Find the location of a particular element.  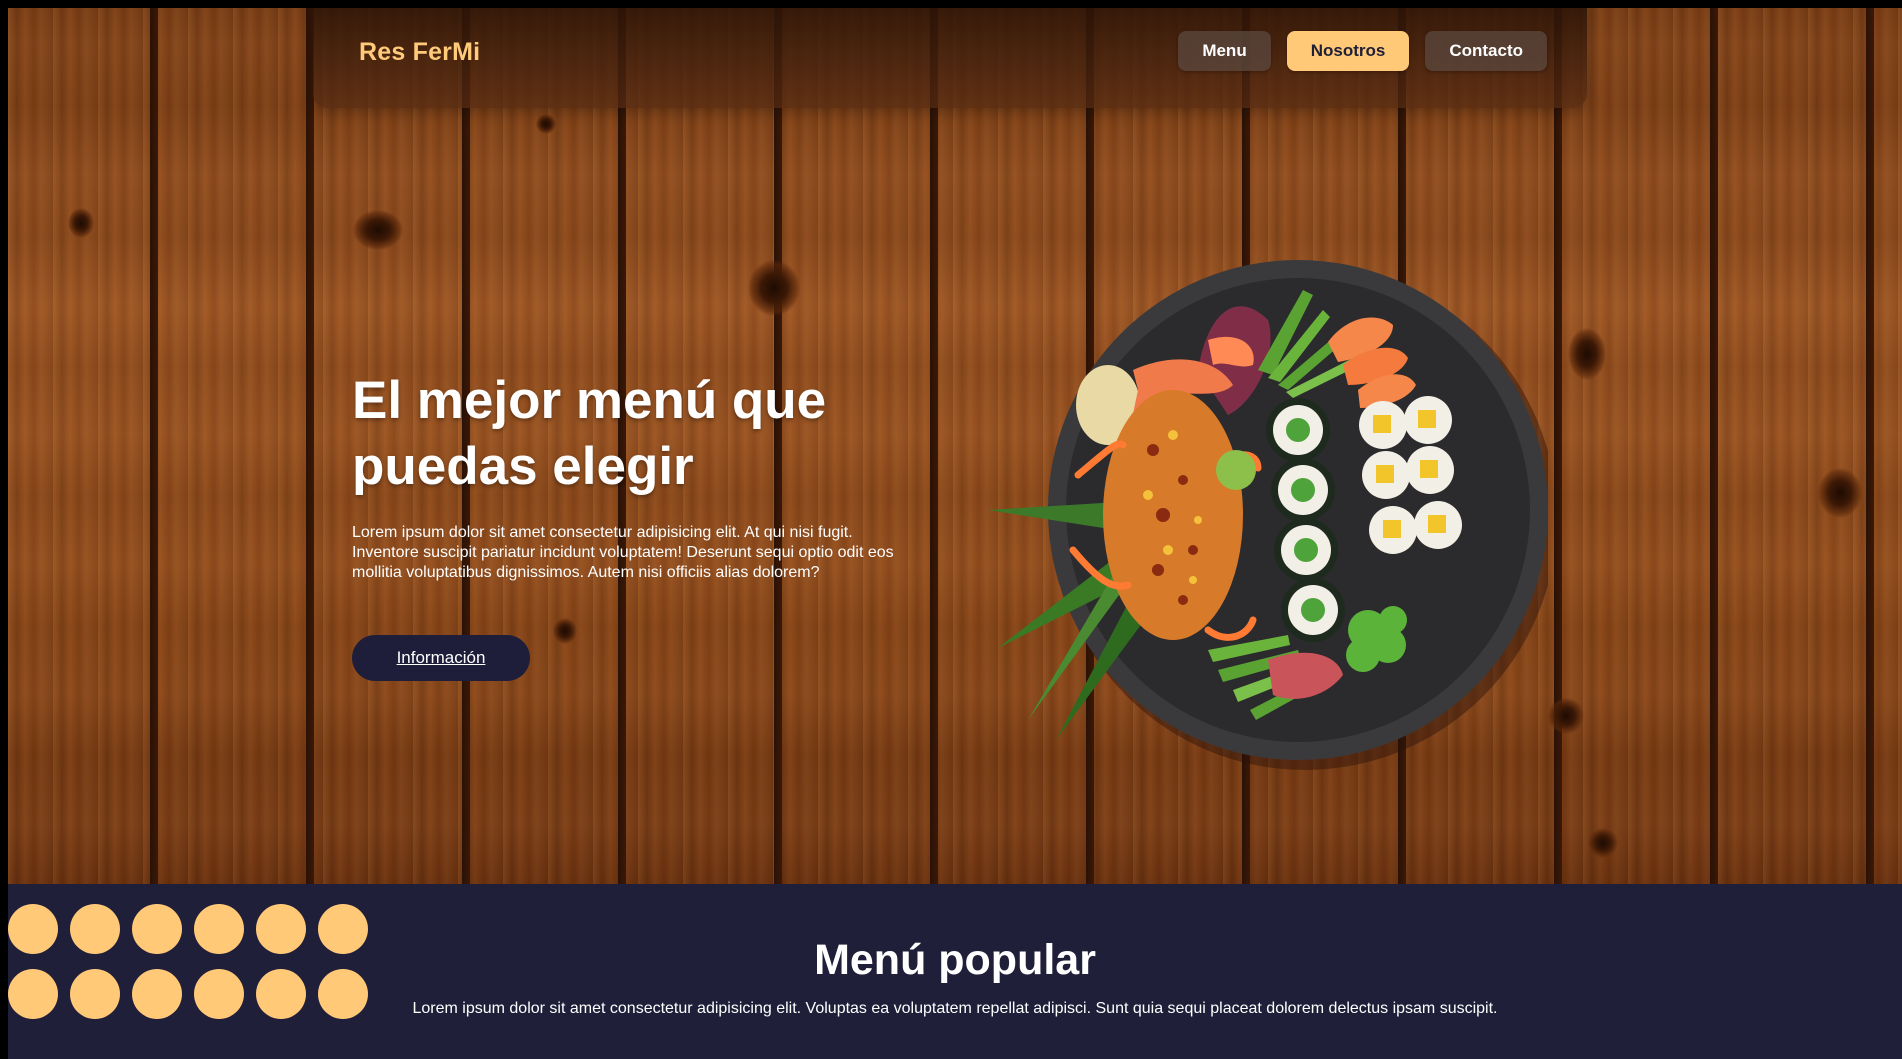

nav-links: Menu Nosotros Contacto is located at coordinates (1362, 51).